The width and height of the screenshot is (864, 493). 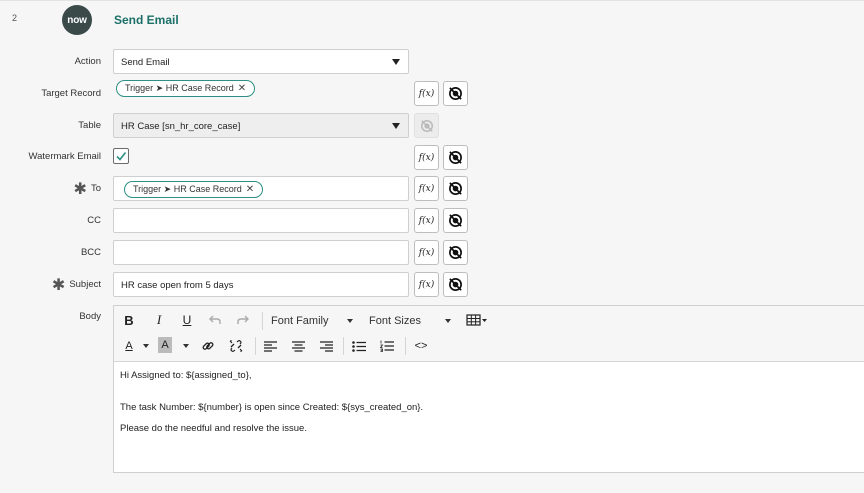 I want to click on watermark-pill-picker-button, so click(x=455, y=157).